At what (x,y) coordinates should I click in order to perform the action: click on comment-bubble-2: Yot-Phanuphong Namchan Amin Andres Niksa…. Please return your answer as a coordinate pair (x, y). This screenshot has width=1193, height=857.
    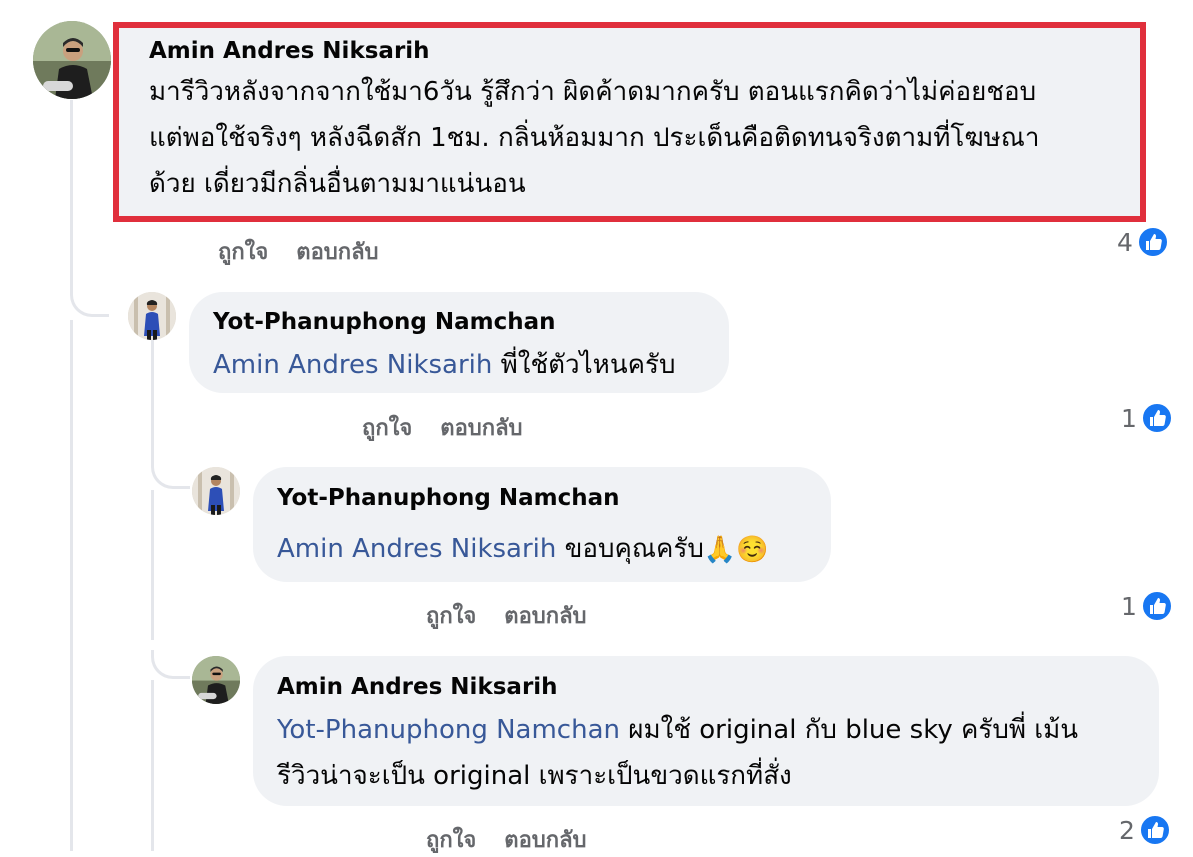
    Looking at the image, I should click on (459, 342).